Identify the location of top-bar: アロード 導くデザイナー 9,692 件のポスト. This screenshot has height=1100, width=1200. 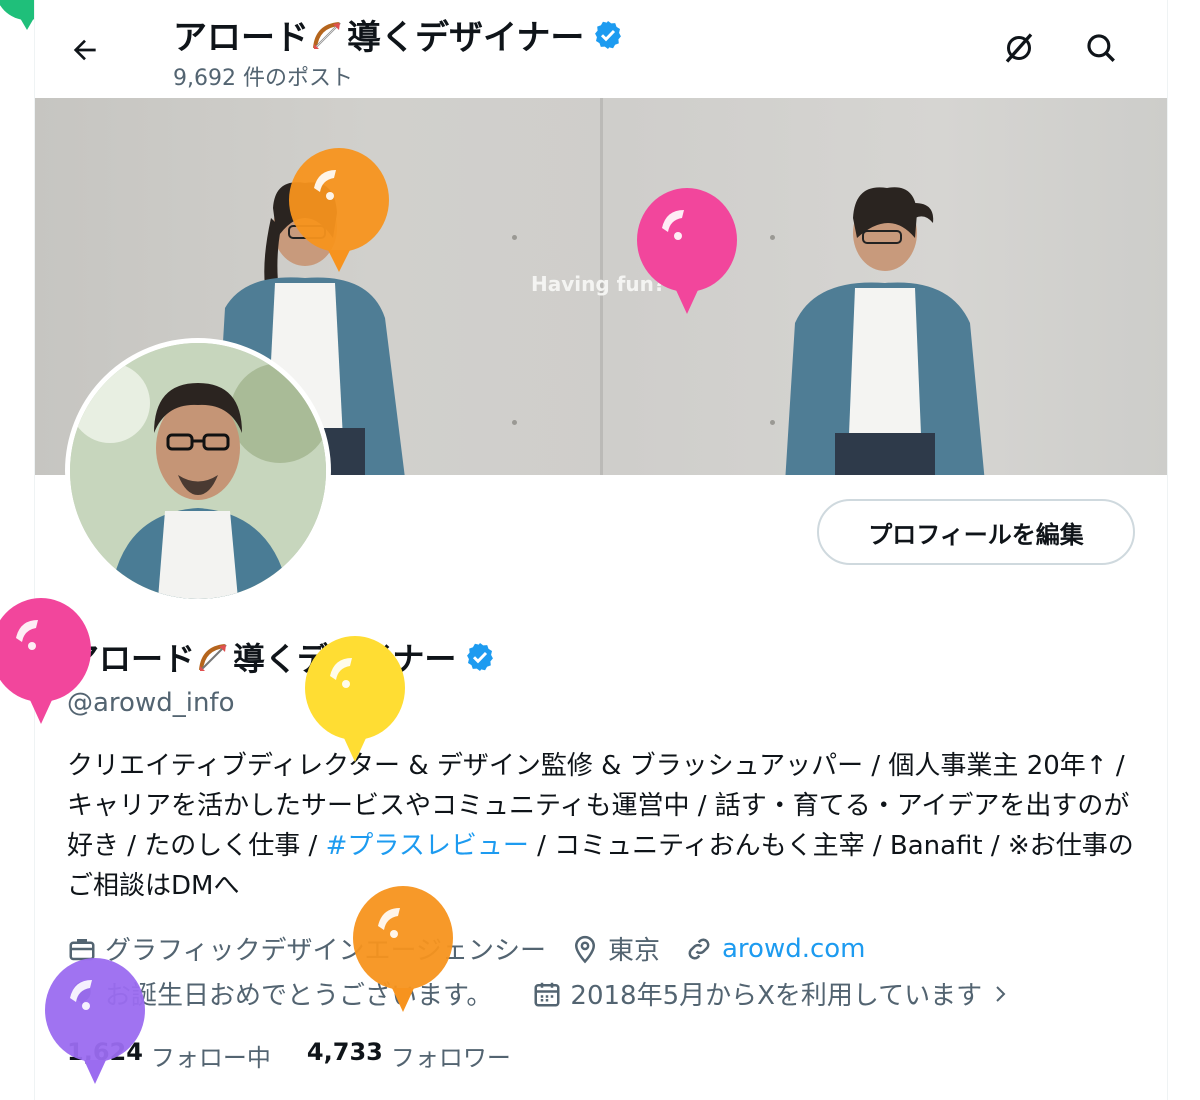
(601, 49).